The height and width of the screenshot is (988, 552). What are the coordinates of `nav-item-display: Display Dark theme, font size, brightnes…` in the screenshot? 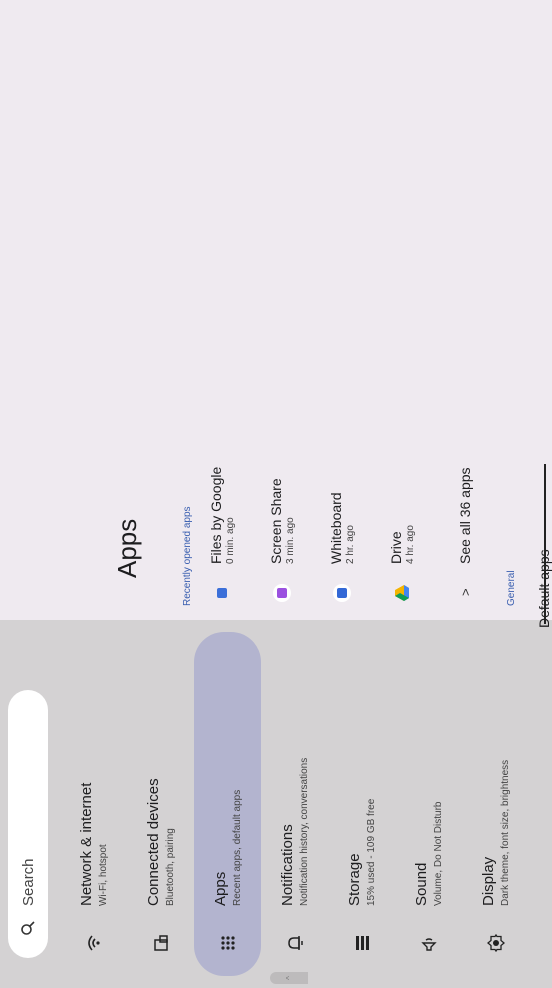 It's located at (495, 804).